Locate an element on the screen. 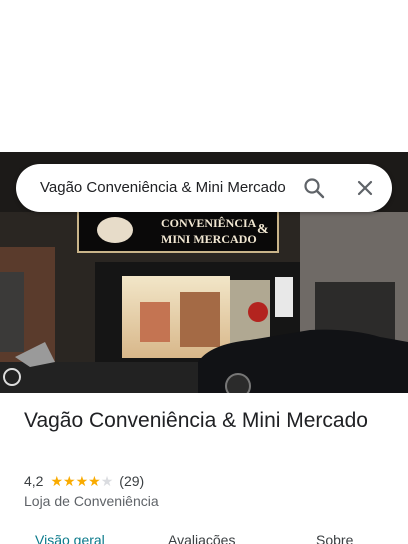 Image resolution: width=408 pixels, height=544 pixels. sign-line2: MINI MERCADO is located at coordinates (209, 239).